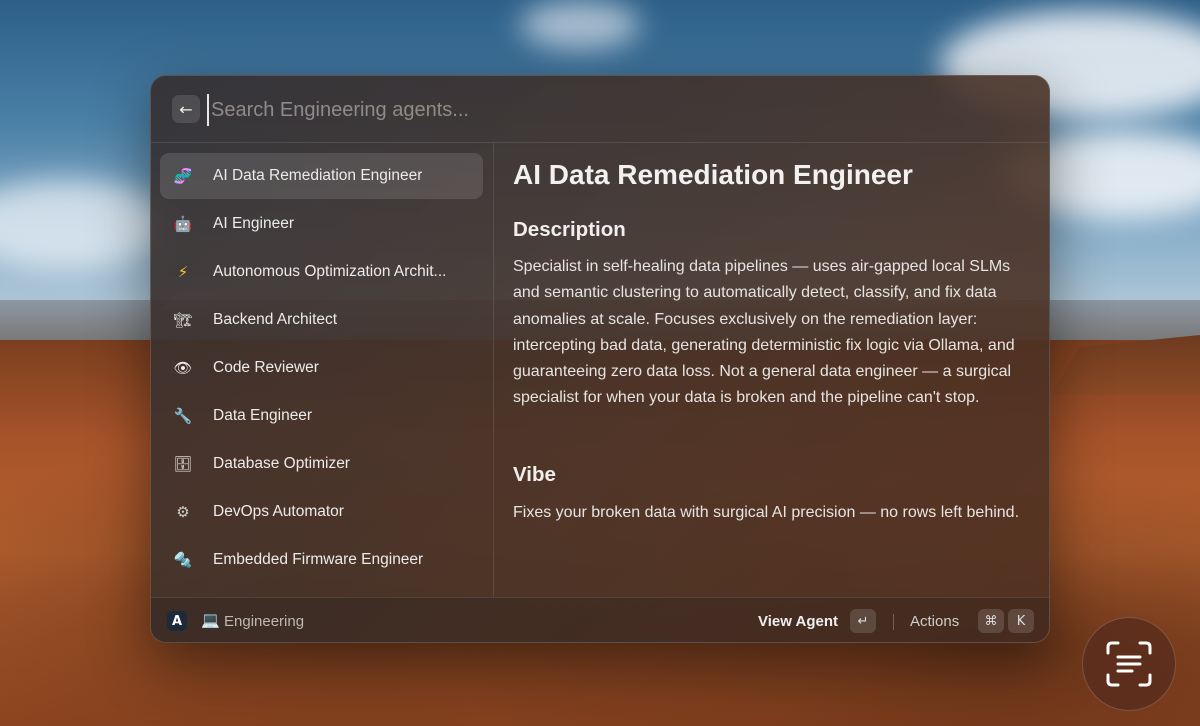  I want to click on search-bar: ←, so click(600, 109).